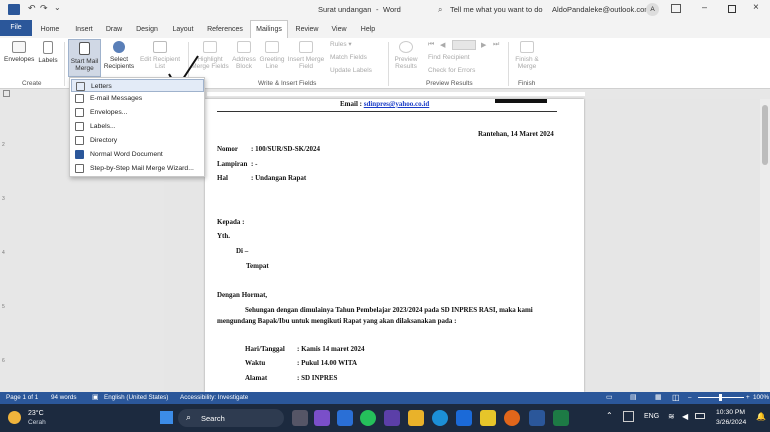 The width and height of the screenshot is (770, 432). I want to click on tab-draw: Draw, so click(114, 29).